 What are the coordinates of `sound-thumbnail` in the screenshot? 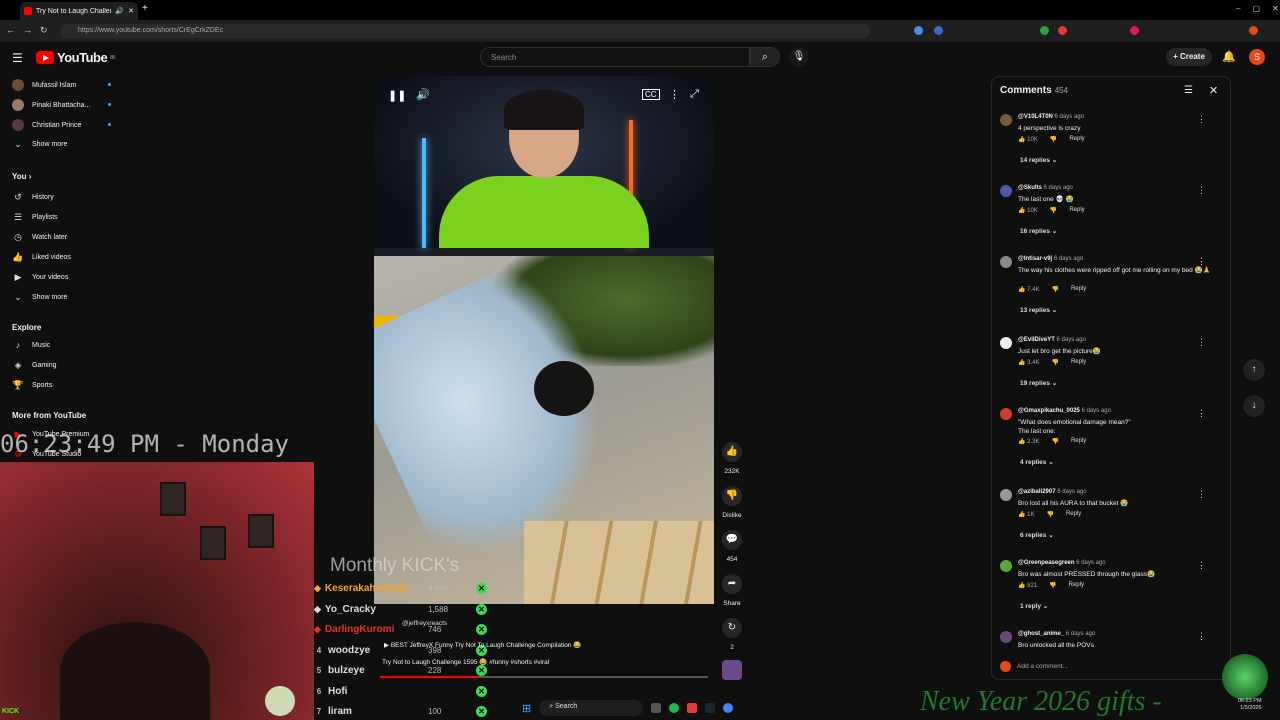 It's located at (732, 670).